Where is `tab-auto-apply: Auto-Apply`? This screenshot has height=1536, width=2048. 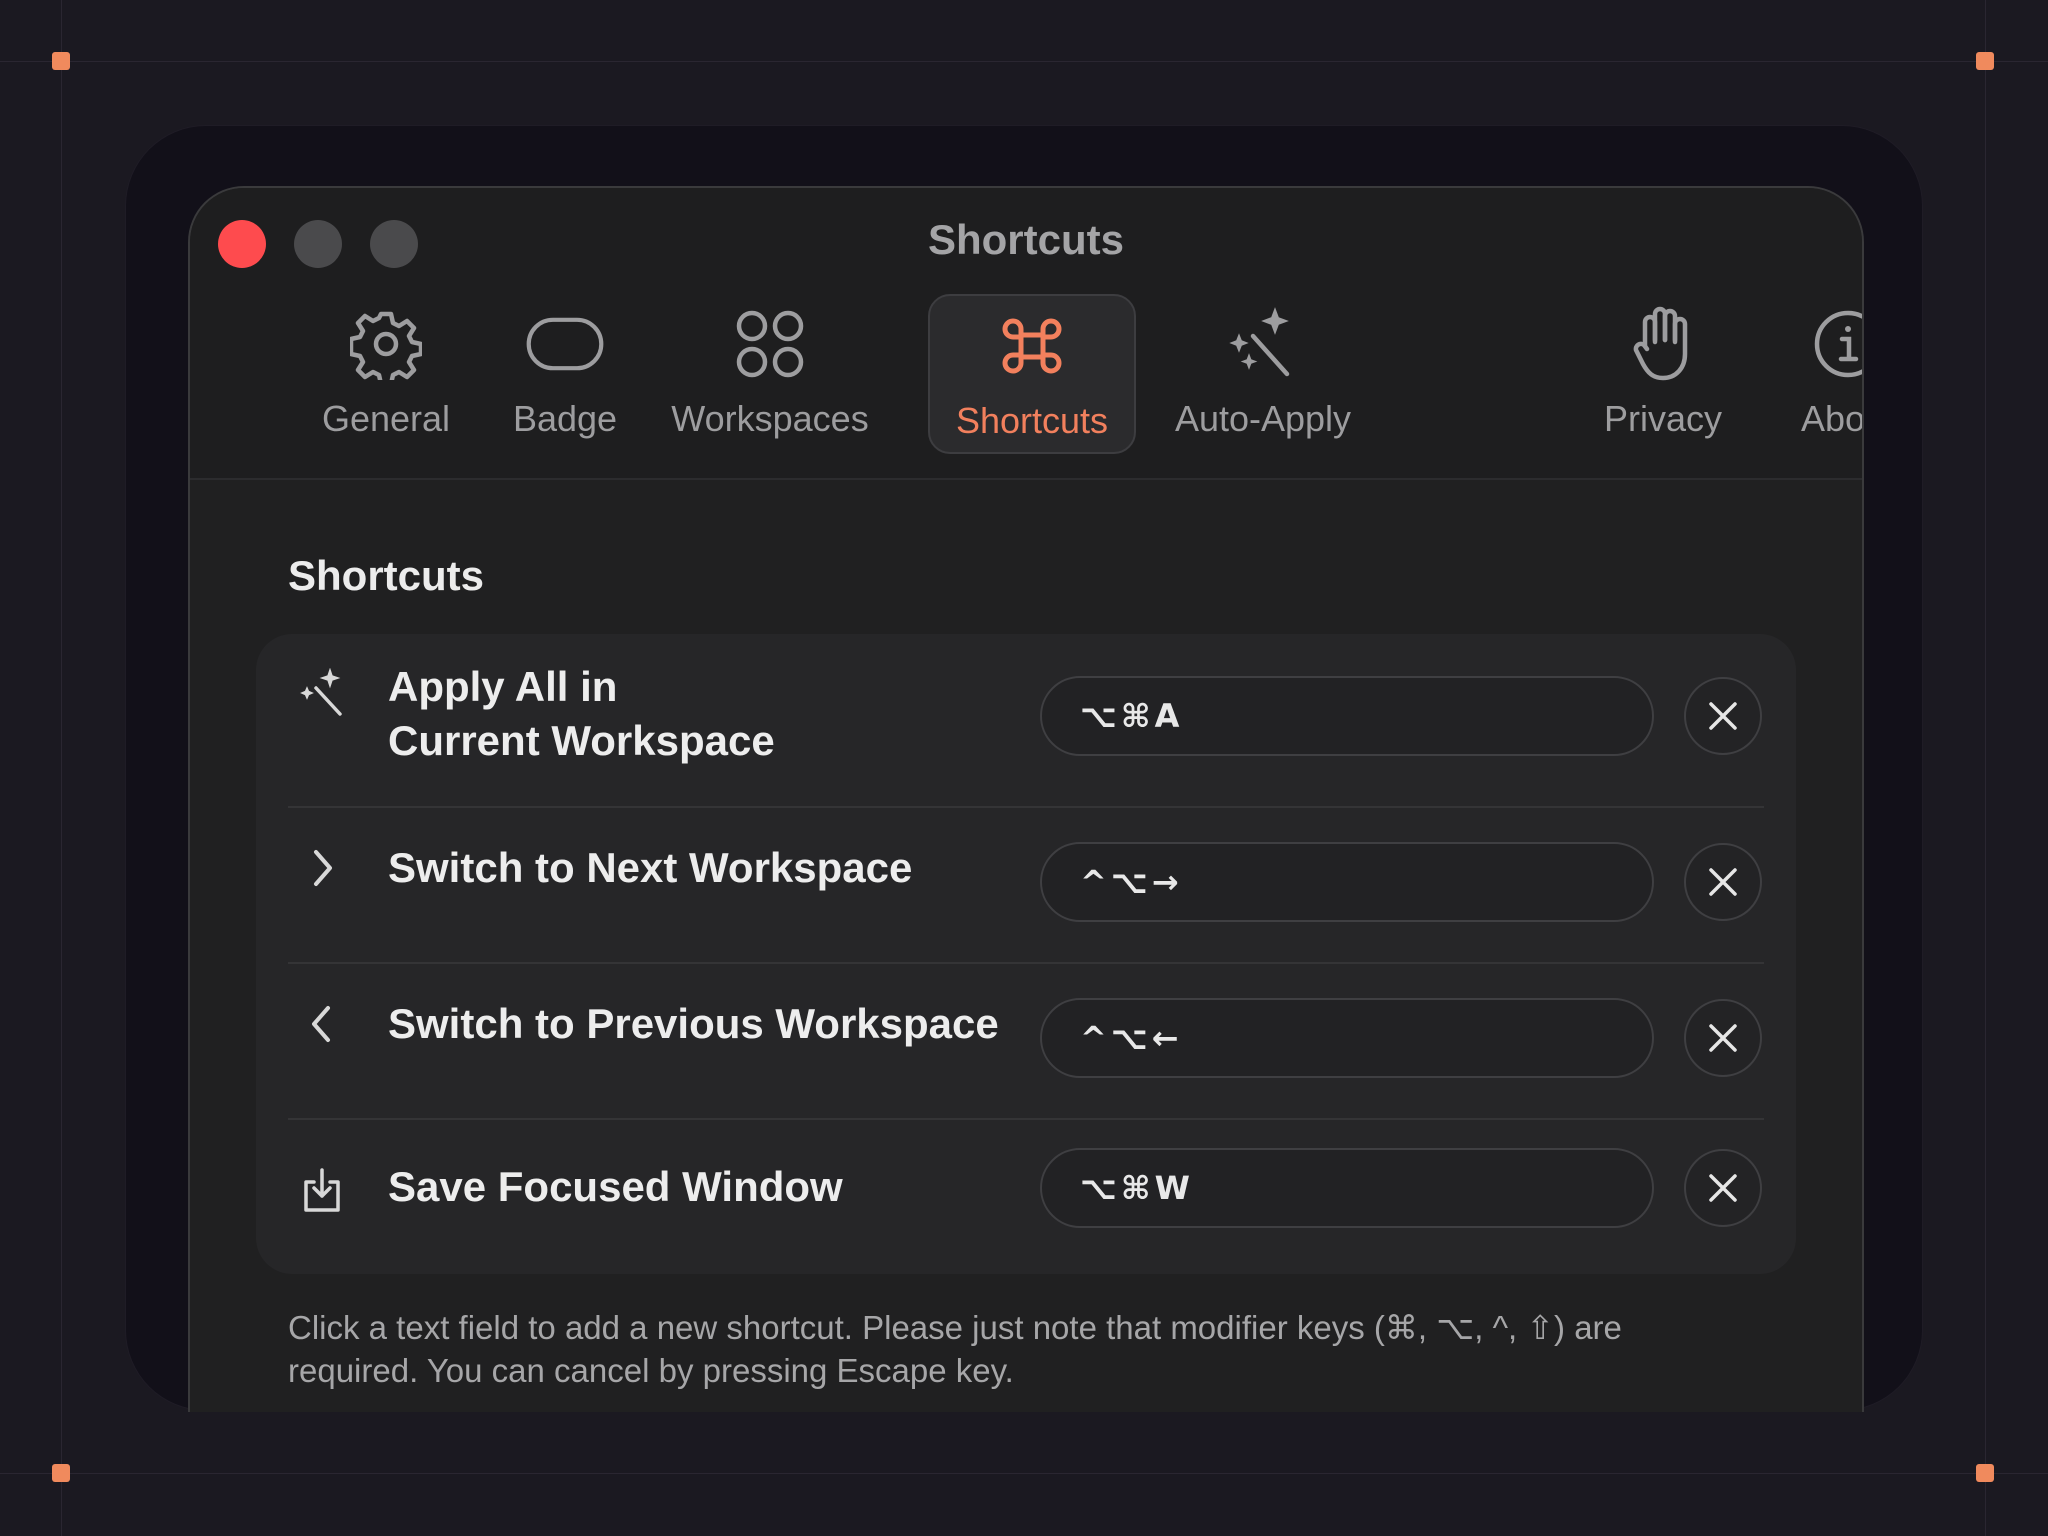
tab-auto-apply: Auto-Apply is located at coordinates (1263, 372).